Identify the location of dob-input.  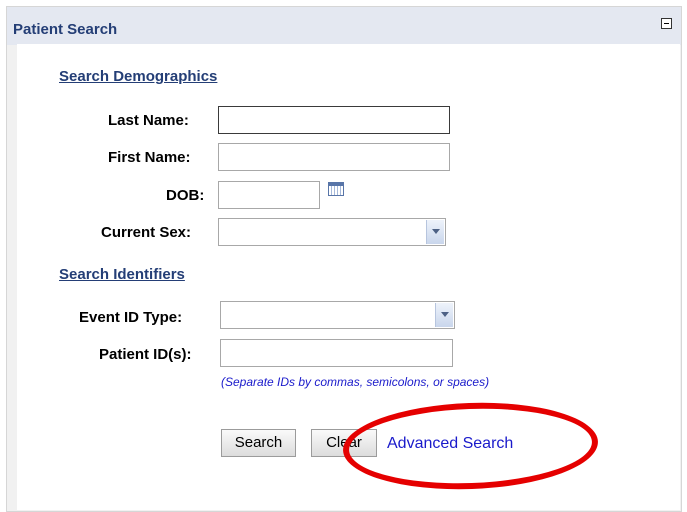
(269, 195).